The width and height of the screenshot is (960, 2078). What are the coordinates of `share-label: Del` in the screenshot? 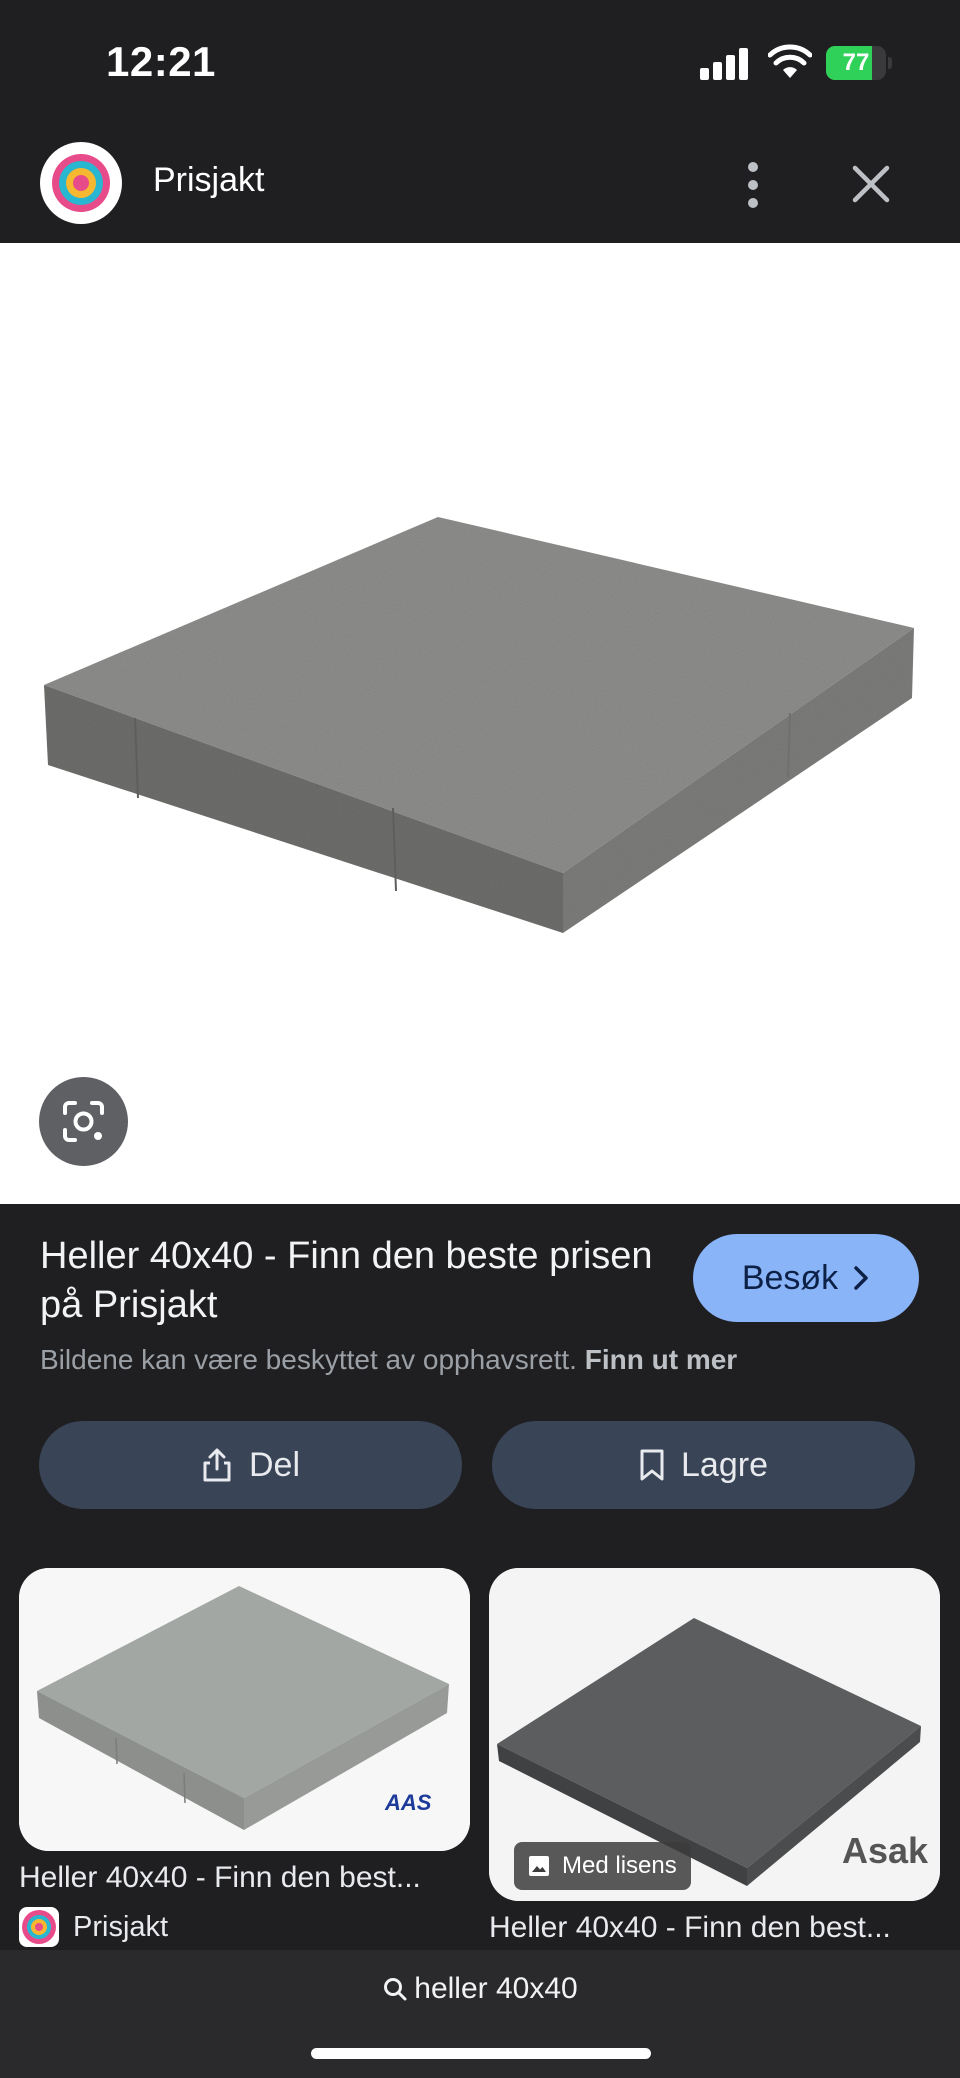 It's located at (274, 1464).